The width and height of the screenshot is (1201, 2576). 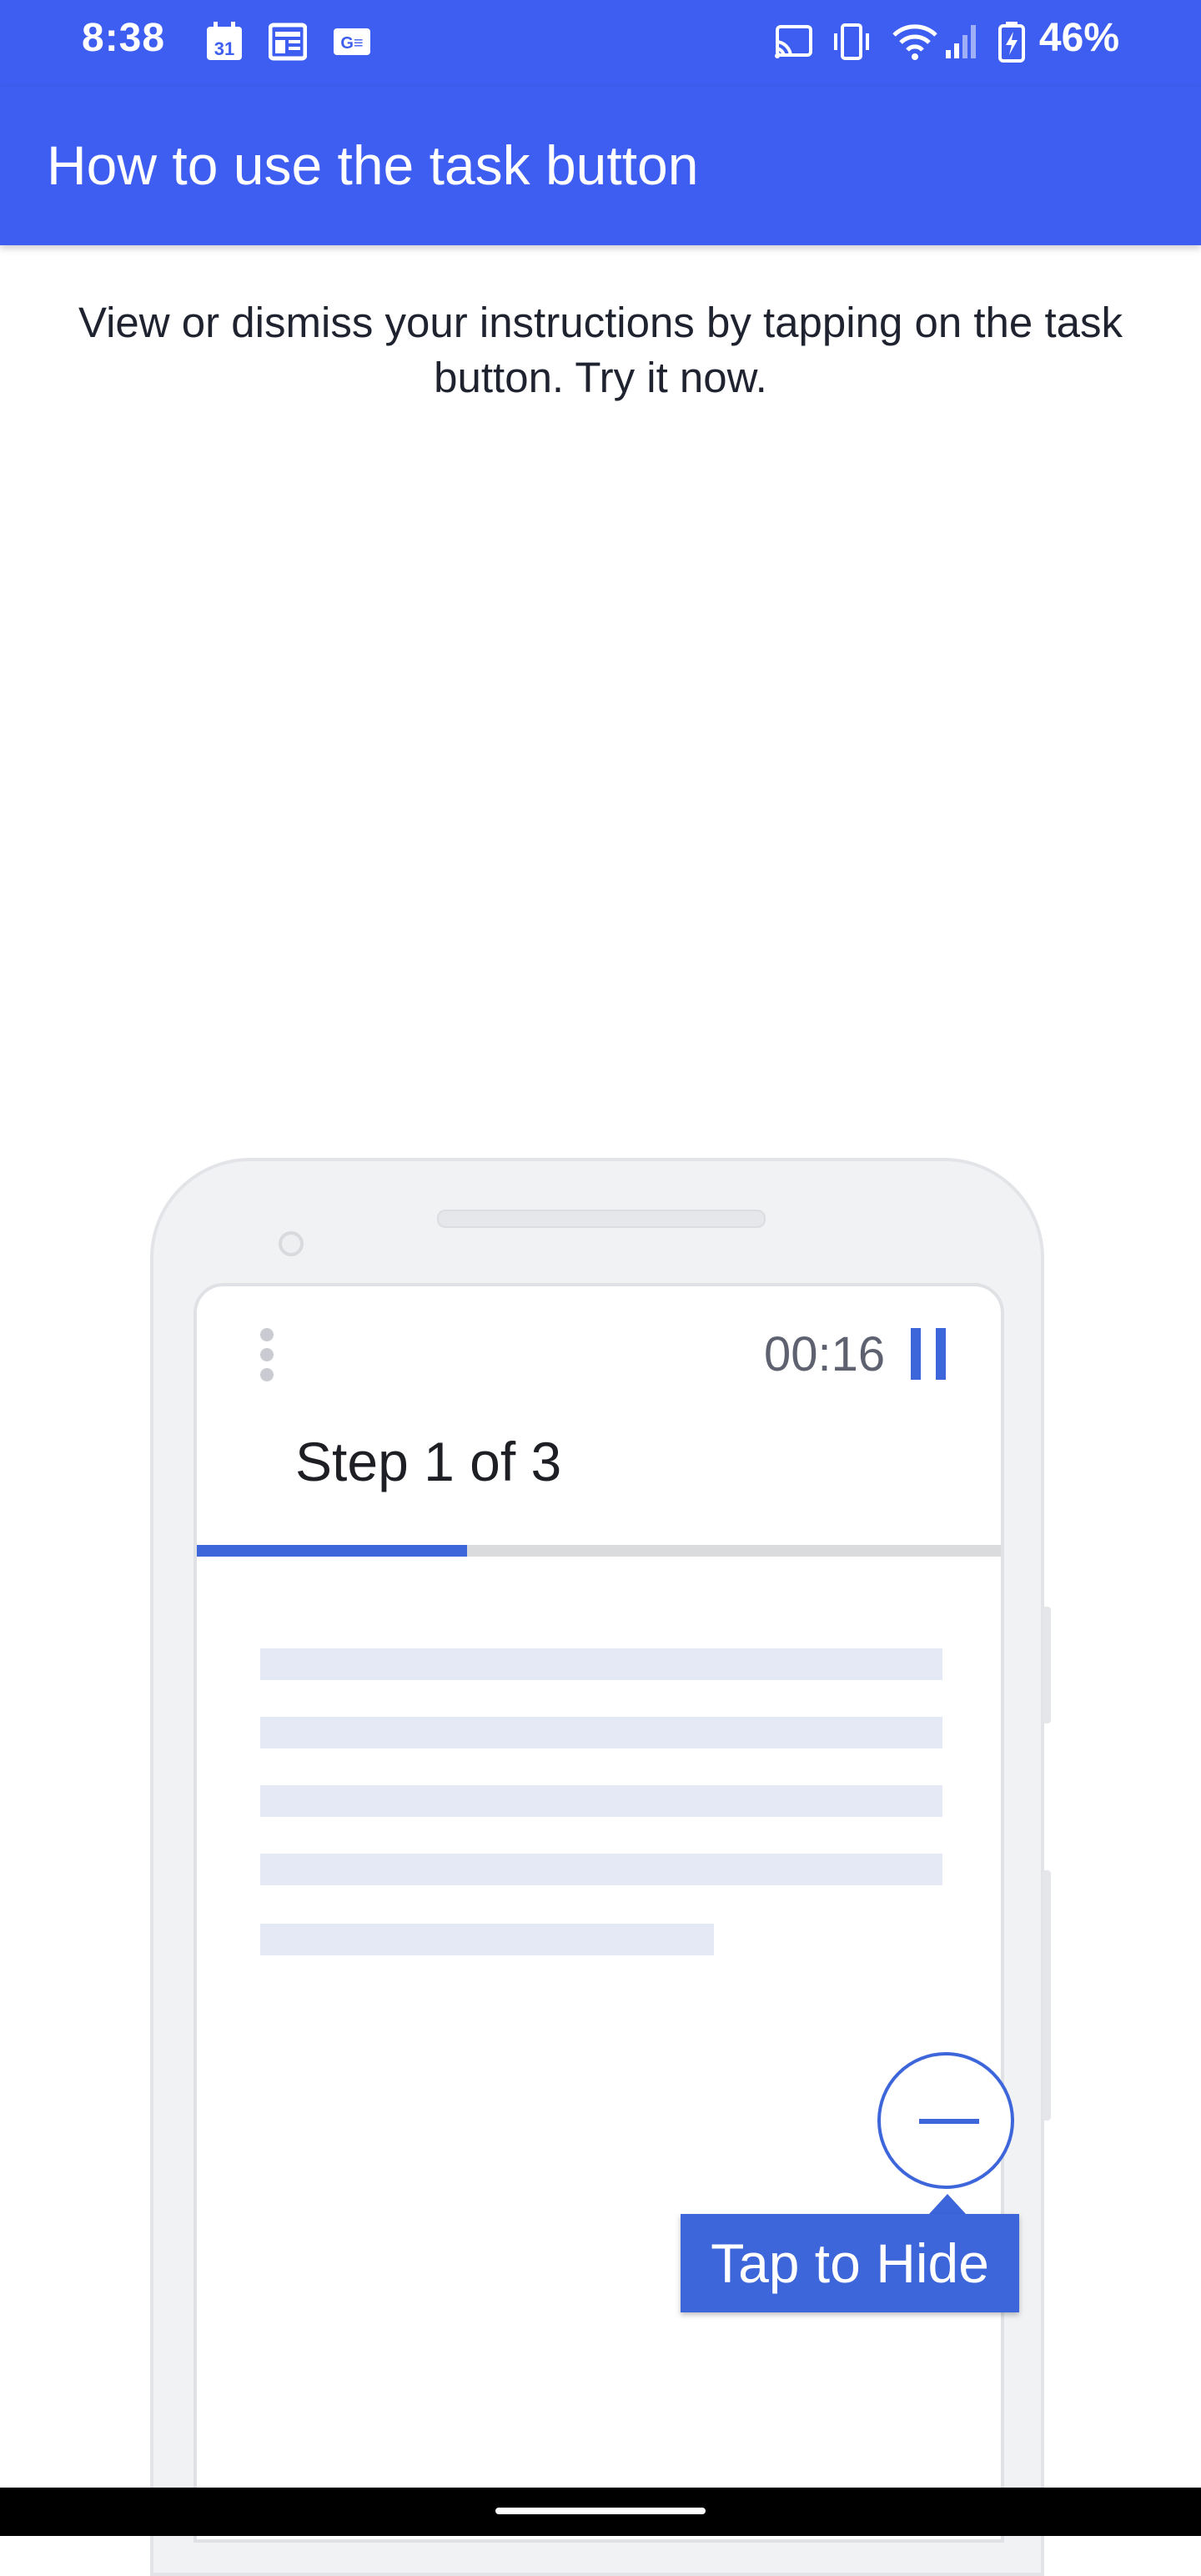 What do you see at coordinates (825, 1354) in the screenshot?
I see `step-timer: 00:16` at bounding box center [825, 1354].